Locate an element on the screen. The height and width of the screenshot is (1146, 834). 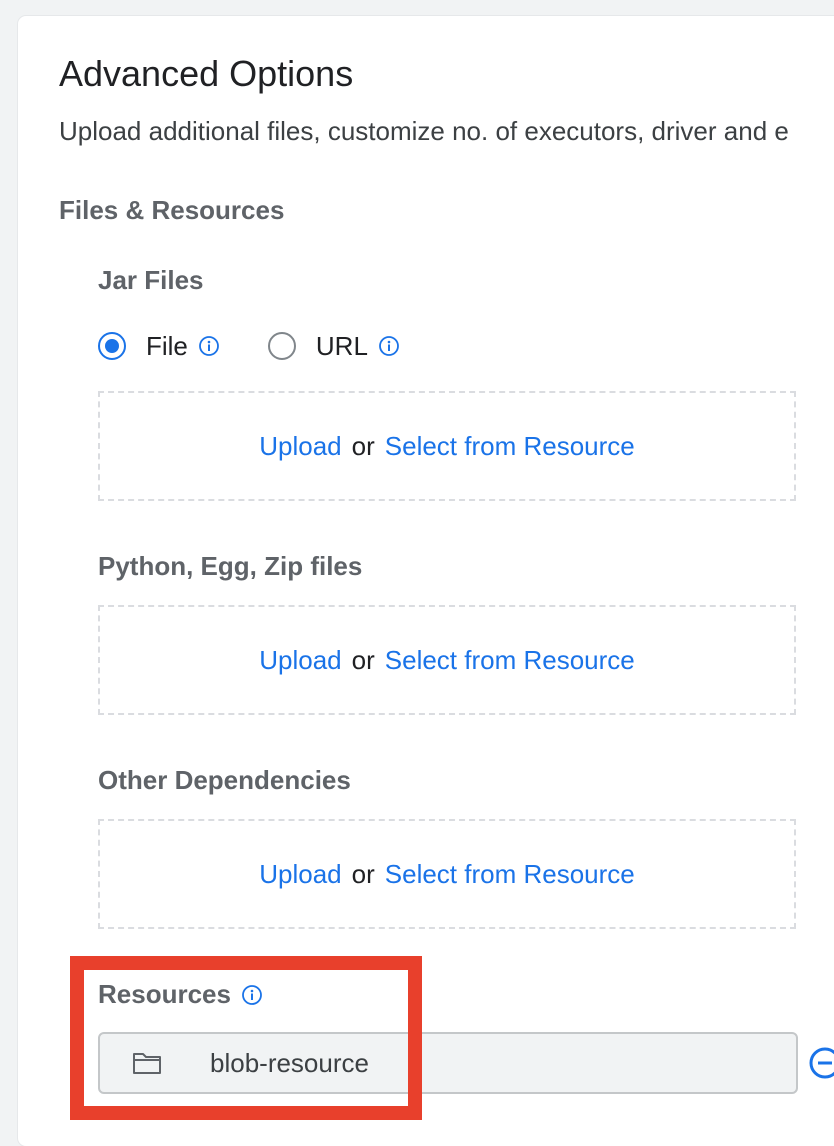
other-dependencies-dropzone: Upload or Select from Resource is located at coordinates (447, 874).